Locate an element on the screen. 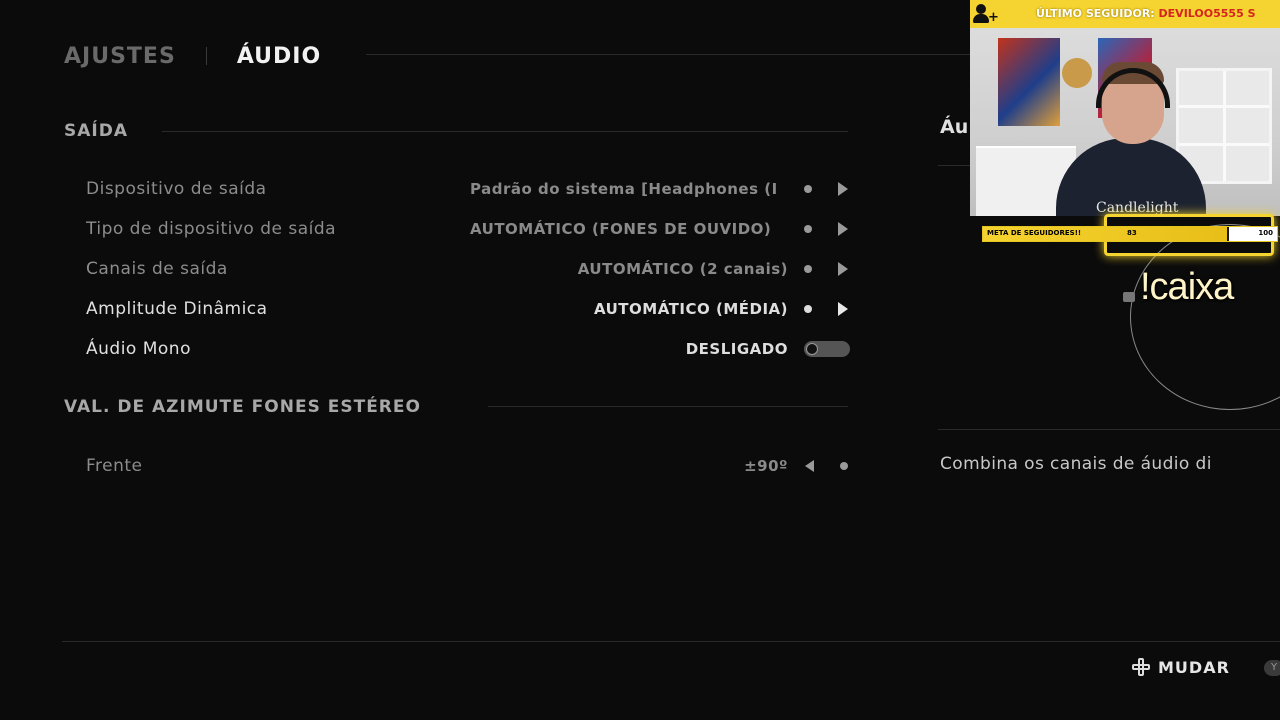  setting-value: ±90º is located at coordinates (766, 466).